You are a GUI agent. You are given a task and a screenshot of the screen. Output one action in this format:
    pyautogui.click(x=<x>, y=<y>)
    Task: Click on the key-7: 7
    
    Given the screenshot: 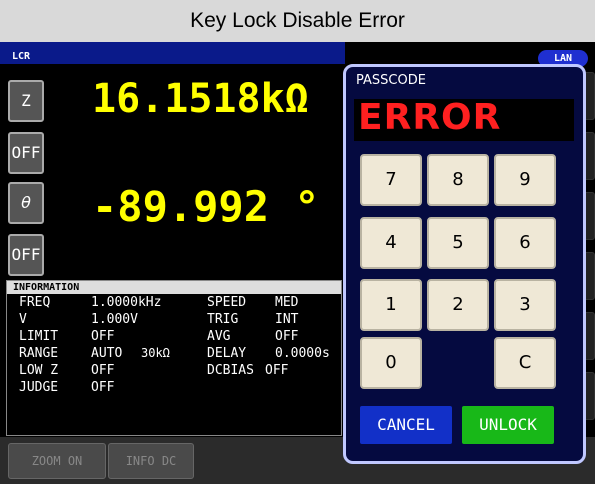 What is the action you would take?
    pyautogui.click(x=391, y=180)
    